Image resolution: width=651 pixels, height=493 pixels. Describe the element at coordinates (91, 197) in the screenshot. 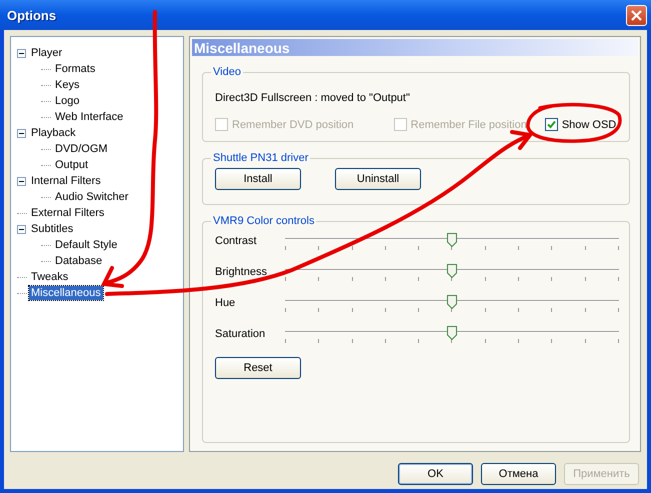

I see `tree-item: Audio Switcher` at that location.